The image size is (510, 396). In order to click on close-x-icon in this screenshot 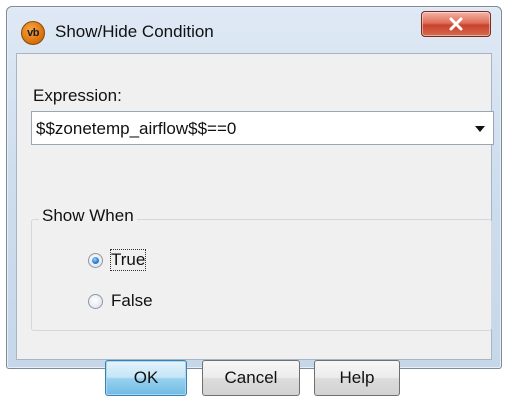, I will do `click(456, 24)`.